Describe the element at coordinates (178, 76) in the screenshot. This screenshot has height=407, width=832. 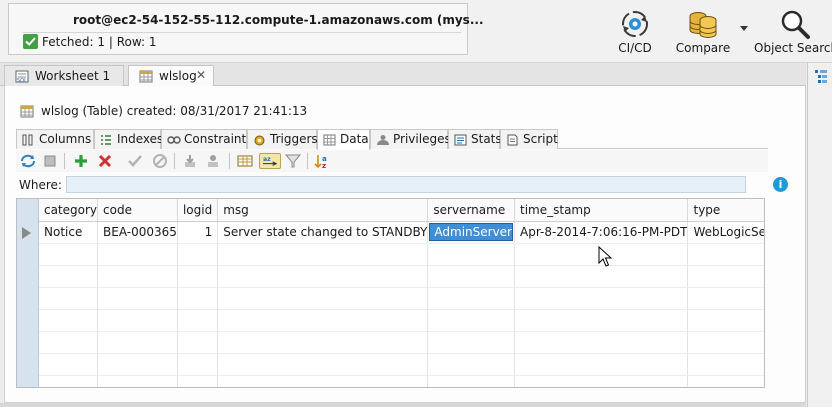
I see `tab-label: wlslog` at that location.